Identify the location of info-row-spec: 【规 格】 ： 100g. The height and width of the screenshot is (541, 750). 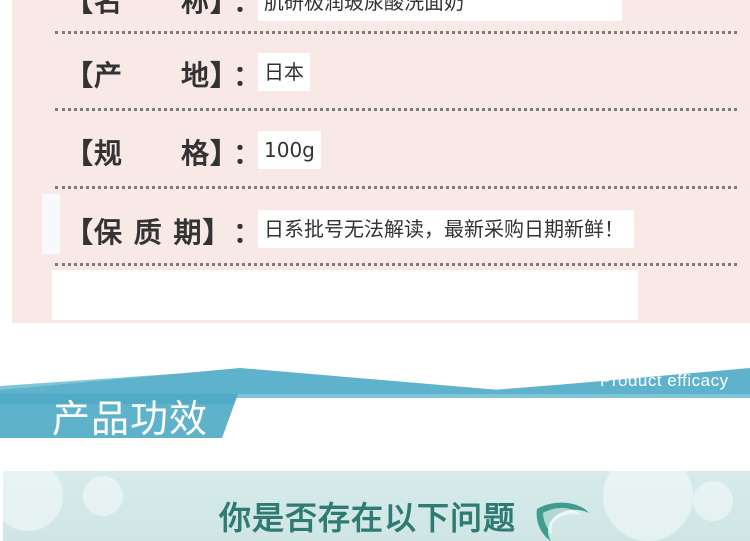
(400, 152).